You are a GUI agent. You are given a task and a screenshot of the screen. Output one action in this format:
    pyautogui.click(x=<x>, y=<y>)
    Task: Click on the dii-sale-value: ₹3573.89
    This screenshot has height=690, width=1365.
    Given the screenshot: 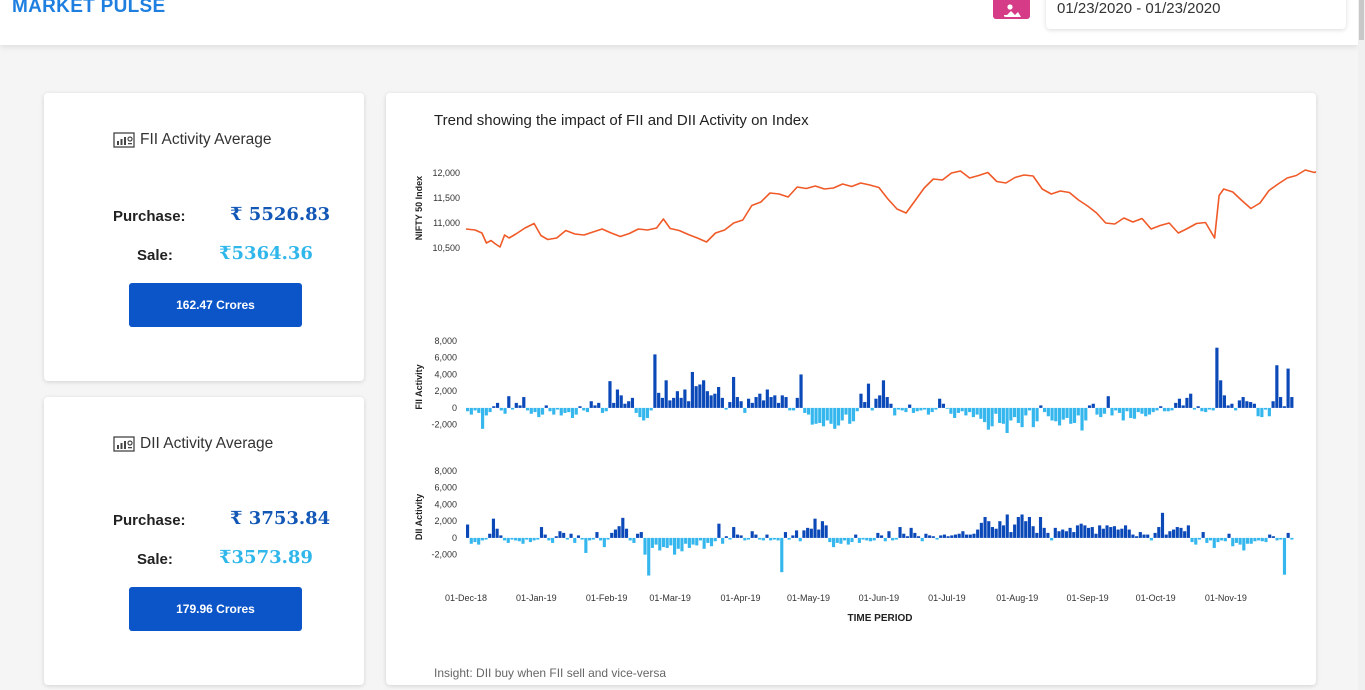 What is the action you would take?
    pyautogui.click(x=266, y=557)
    